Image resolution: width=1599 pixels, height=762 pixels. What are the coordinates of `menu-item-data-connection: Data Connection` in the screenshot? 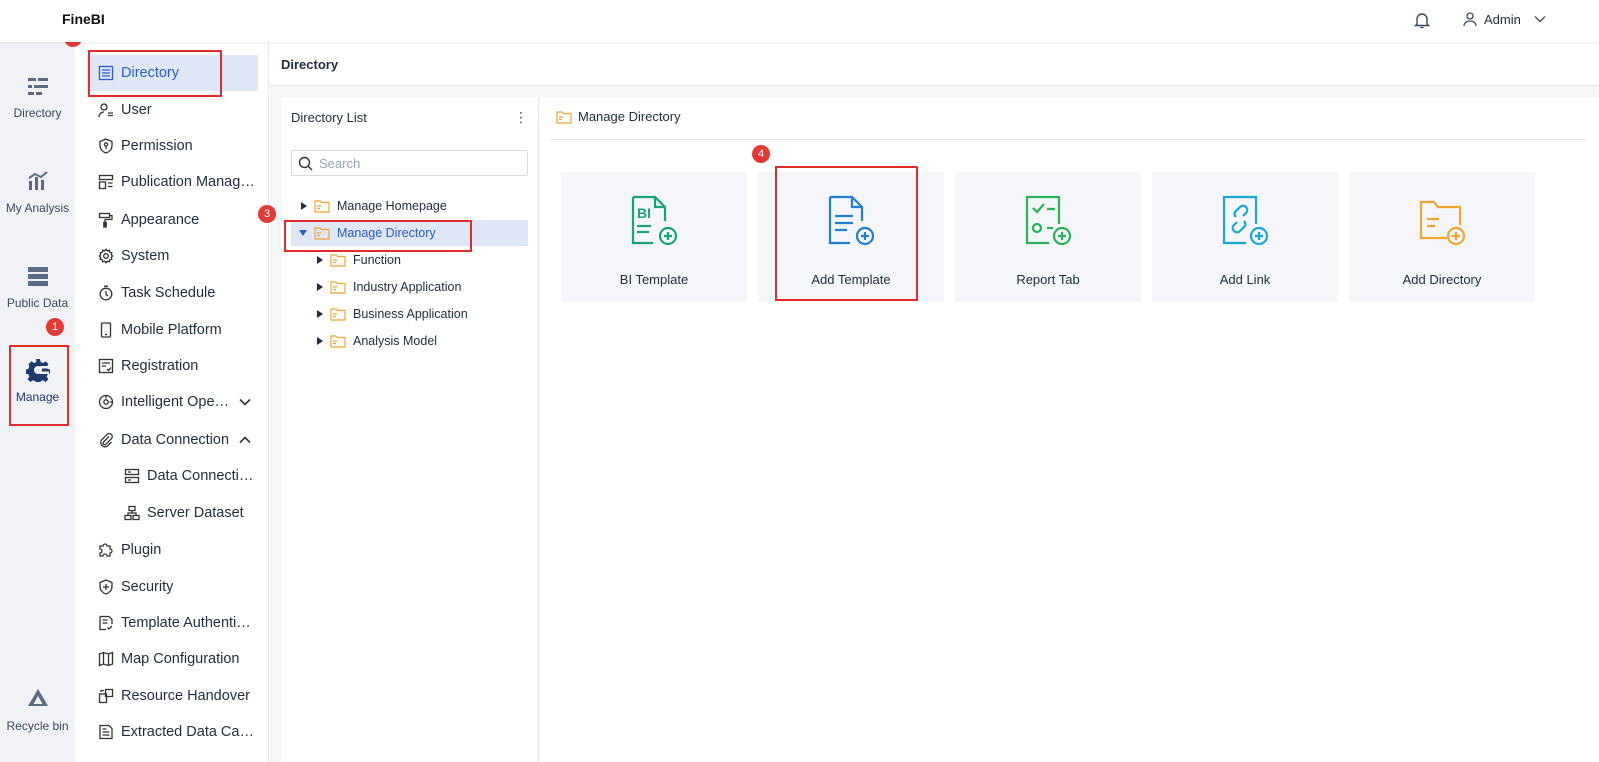 It's located at (172, 440).